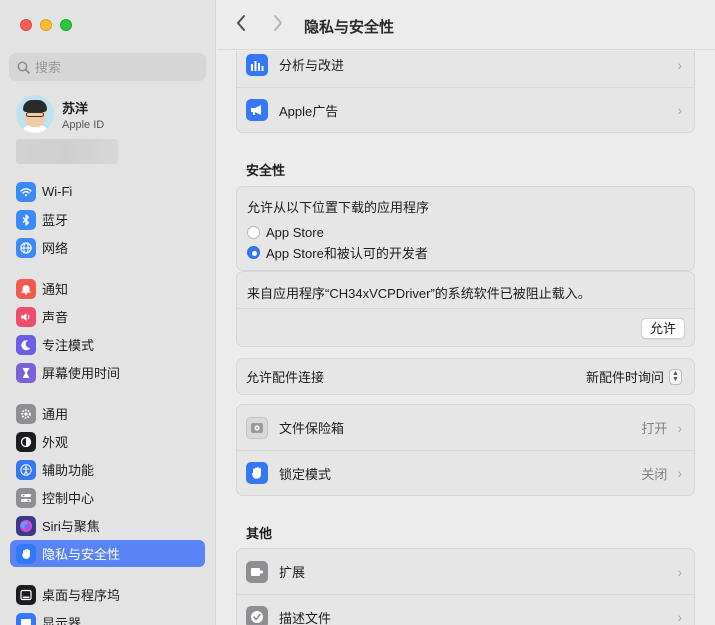 The image size is (715, 625). I want to click on sidebar-item-label: 蓝牙, so click(55, 220).